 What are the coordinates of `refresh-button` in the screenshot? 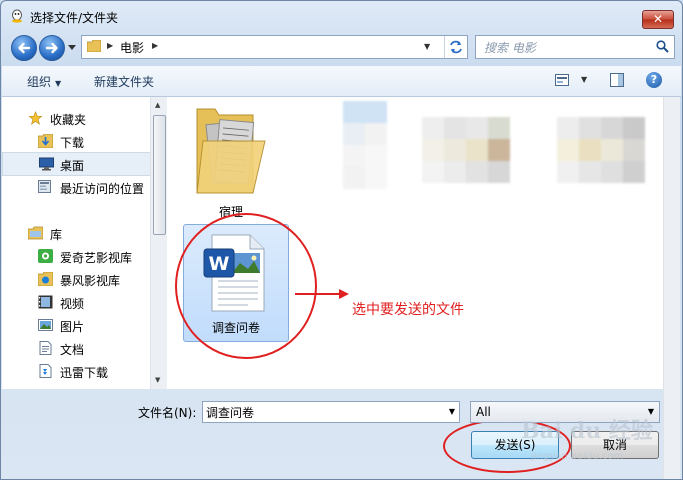 It's located at (455, 47).